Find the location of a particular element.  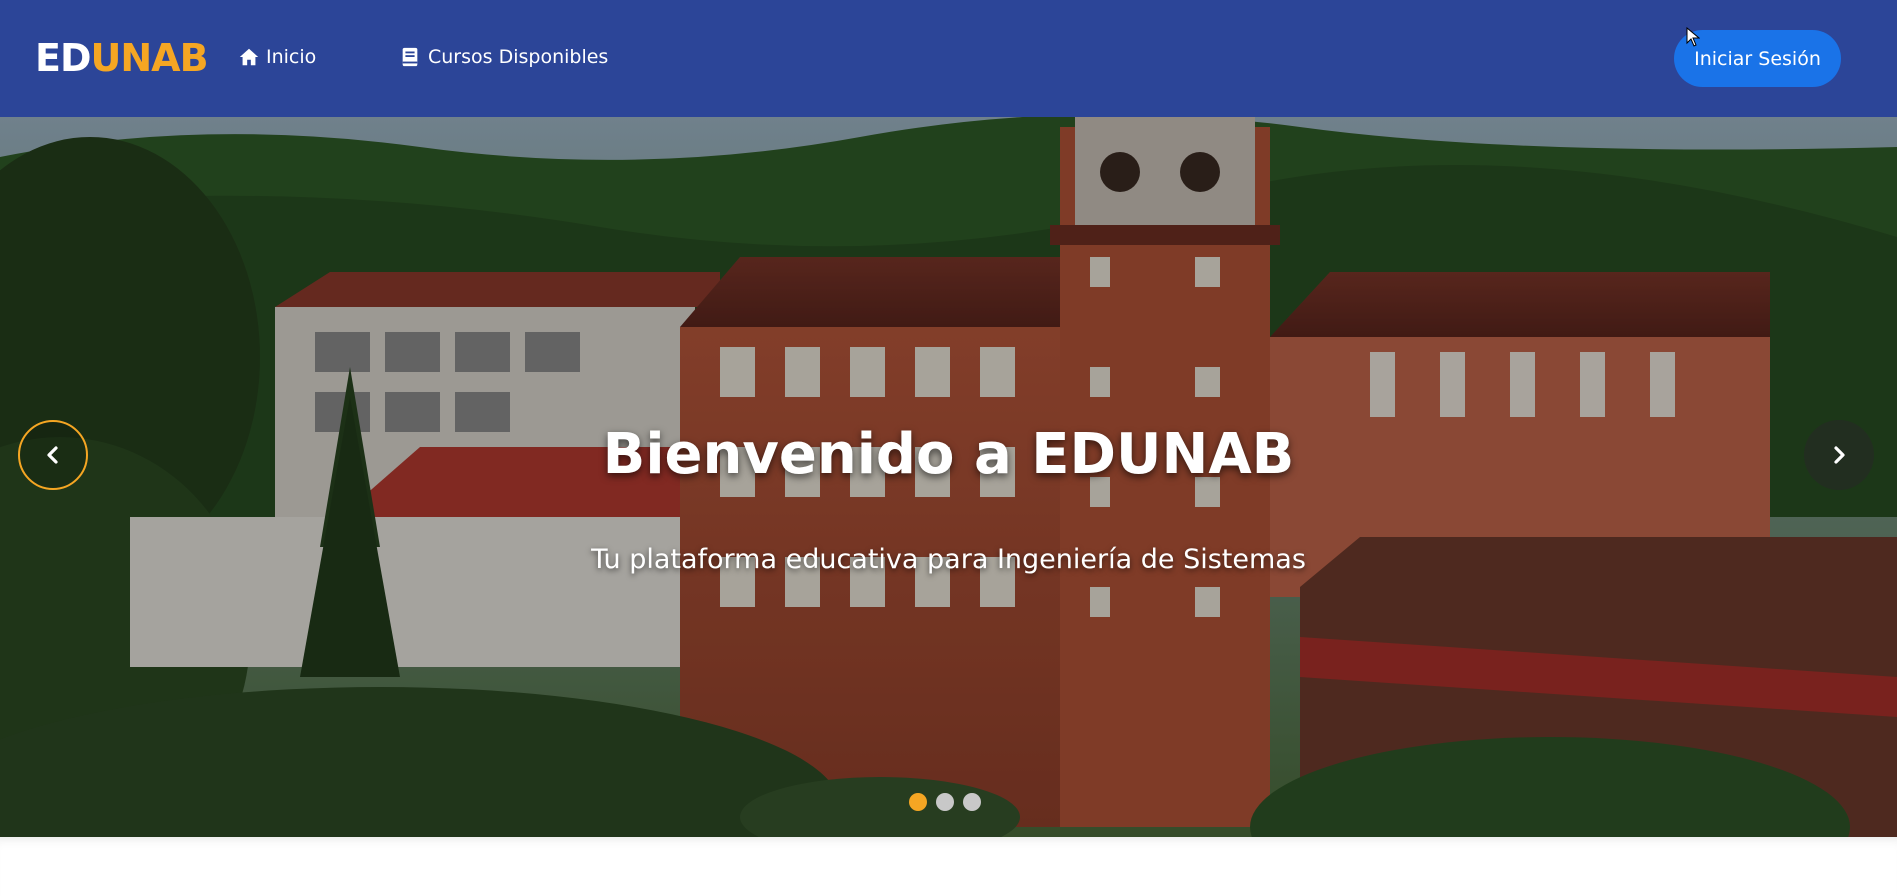

brand-logo: EDUNAB is located at coordinates (122, 58).